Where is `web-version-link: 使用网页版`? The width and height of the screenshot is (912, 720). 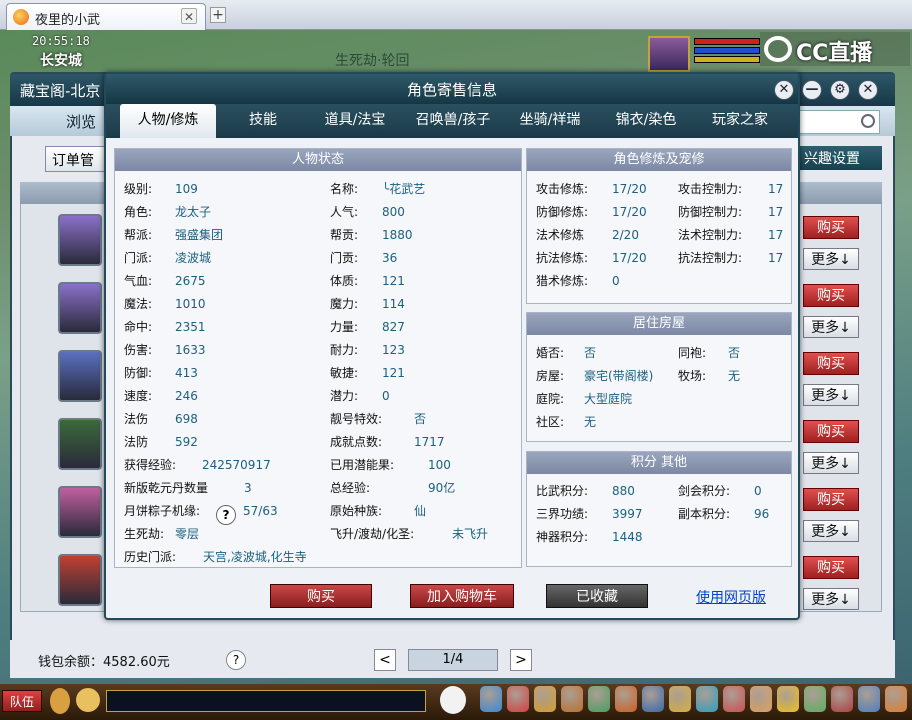 web-version-link: 使用网页版 is located at coordinates (731, 597).